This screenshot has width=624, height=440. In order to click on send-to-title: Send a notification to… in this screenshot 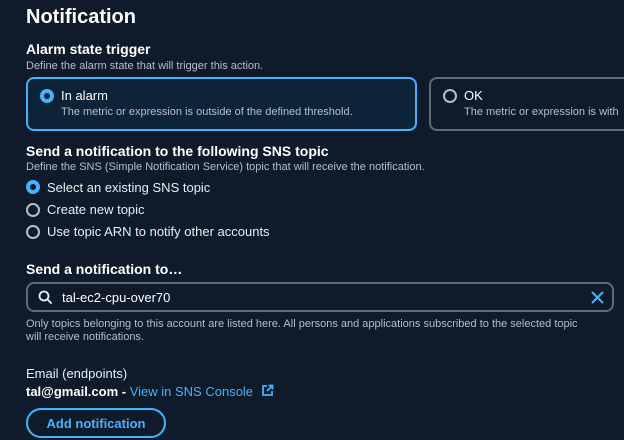, I will do `click(104, 269)`.